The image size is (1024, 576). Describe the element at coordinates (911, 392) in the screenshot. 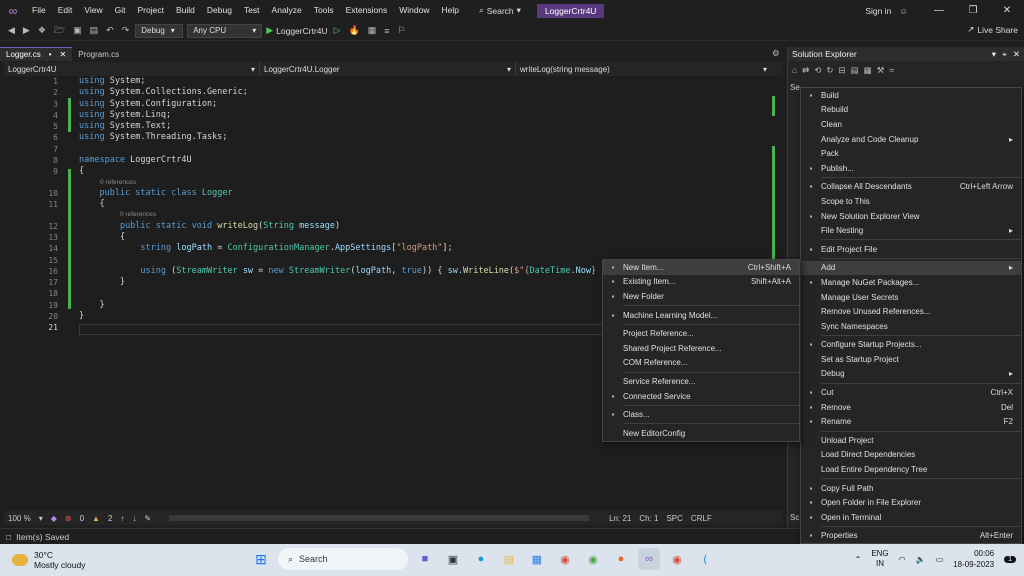

I see `menu-item-cut: ▪ Cut Ctrl+X` at that location.